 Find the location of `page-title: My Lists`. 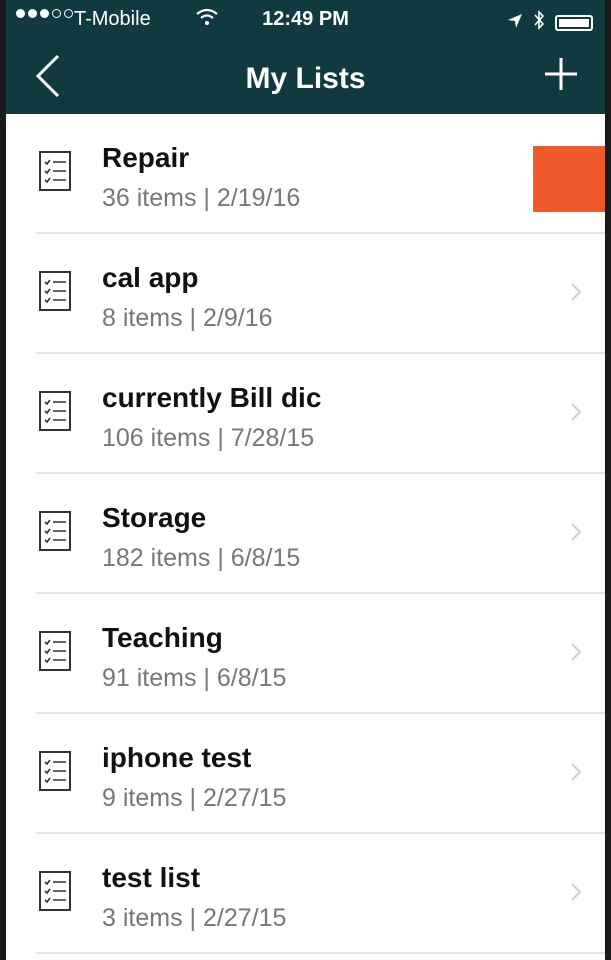

page-title: My Lists is located at coordinates (305, 78).